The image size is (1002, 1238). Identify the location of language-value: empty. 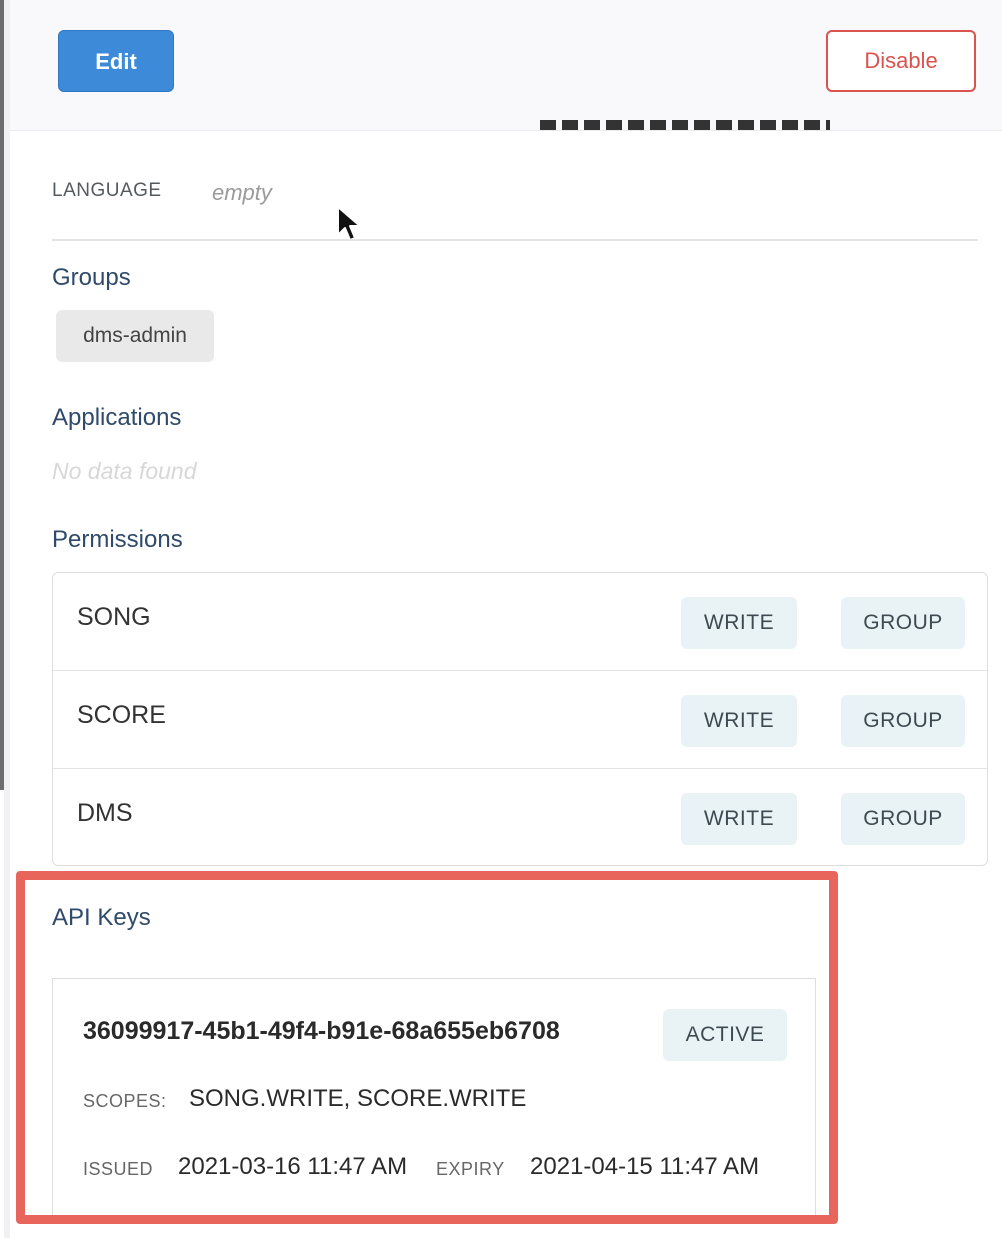
(242, 192).